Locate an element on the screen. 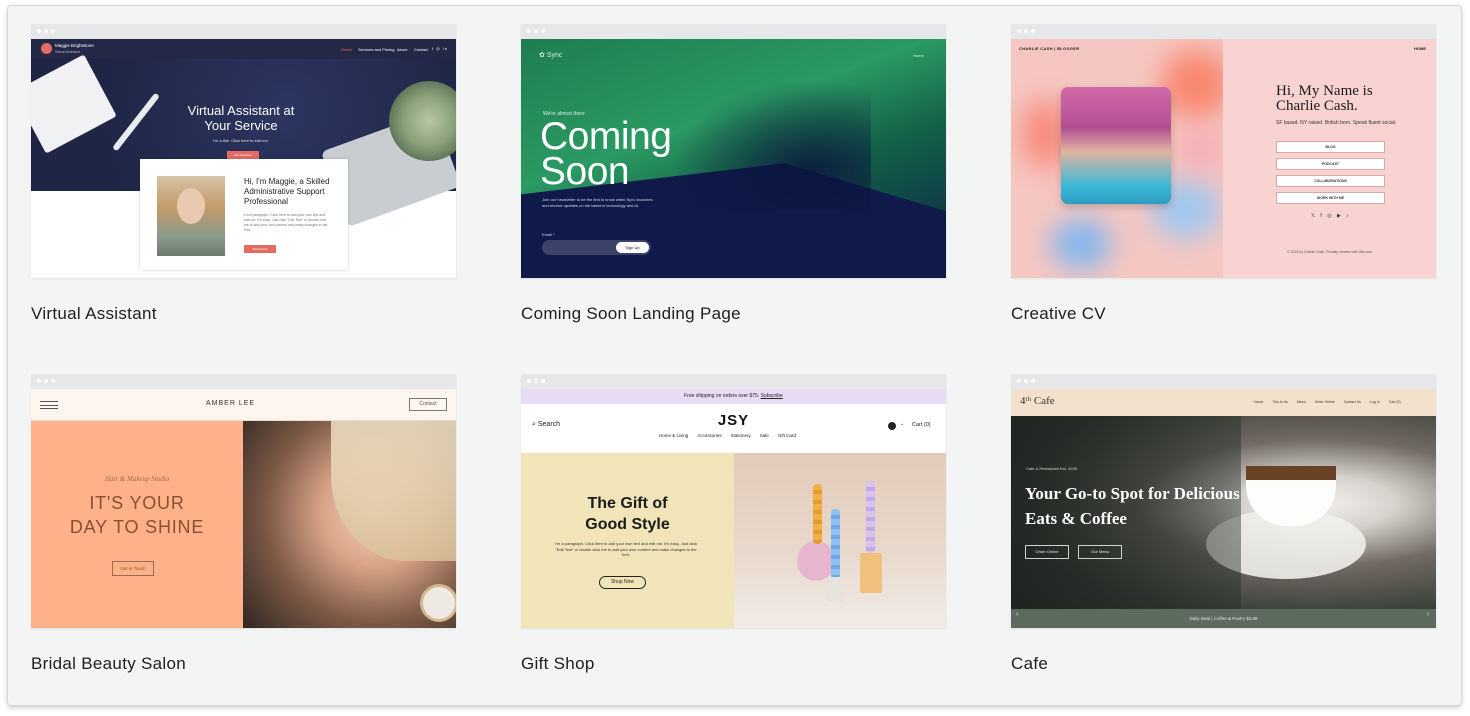 The width and height of the screenshot is (1470, 716). preview-nav-about: About is located at coordinates (402, 49).